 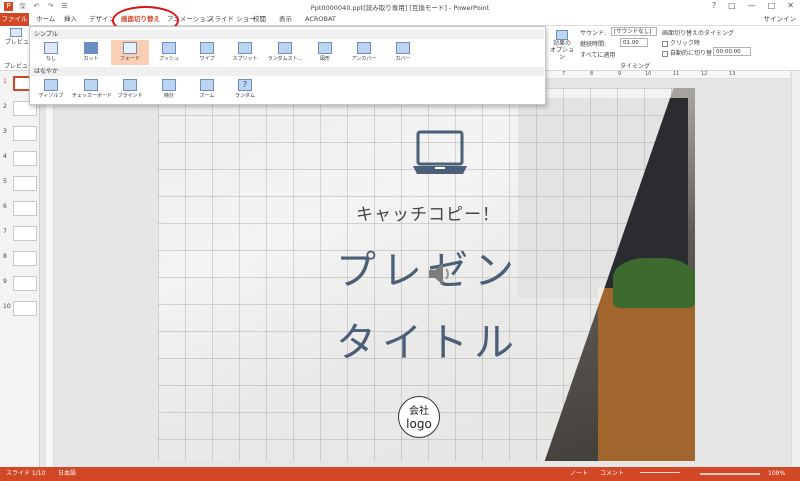 What do you see at coordinates (592, 74) in the screenshot?
I see `ruler-tick: 8` at bounding box center [592, 74].